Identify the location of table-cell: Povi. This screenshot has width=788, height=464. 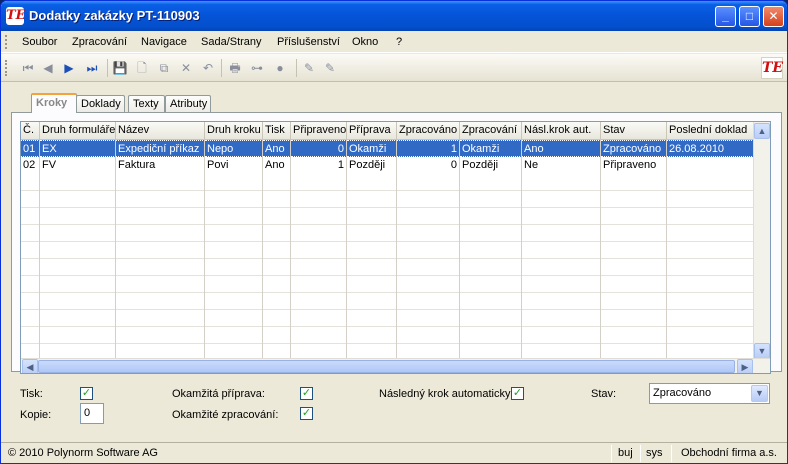
(234, 165).